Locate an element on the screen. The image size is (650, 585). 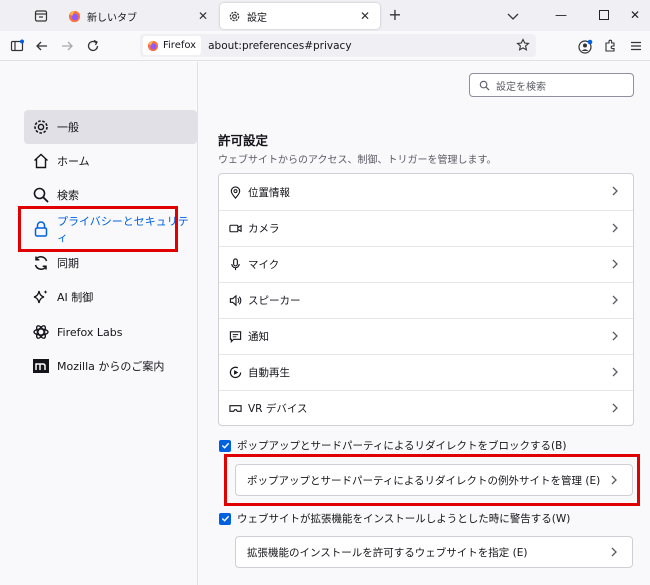
sidebar-item-search: 検索 is located at coordinates (110, 195).